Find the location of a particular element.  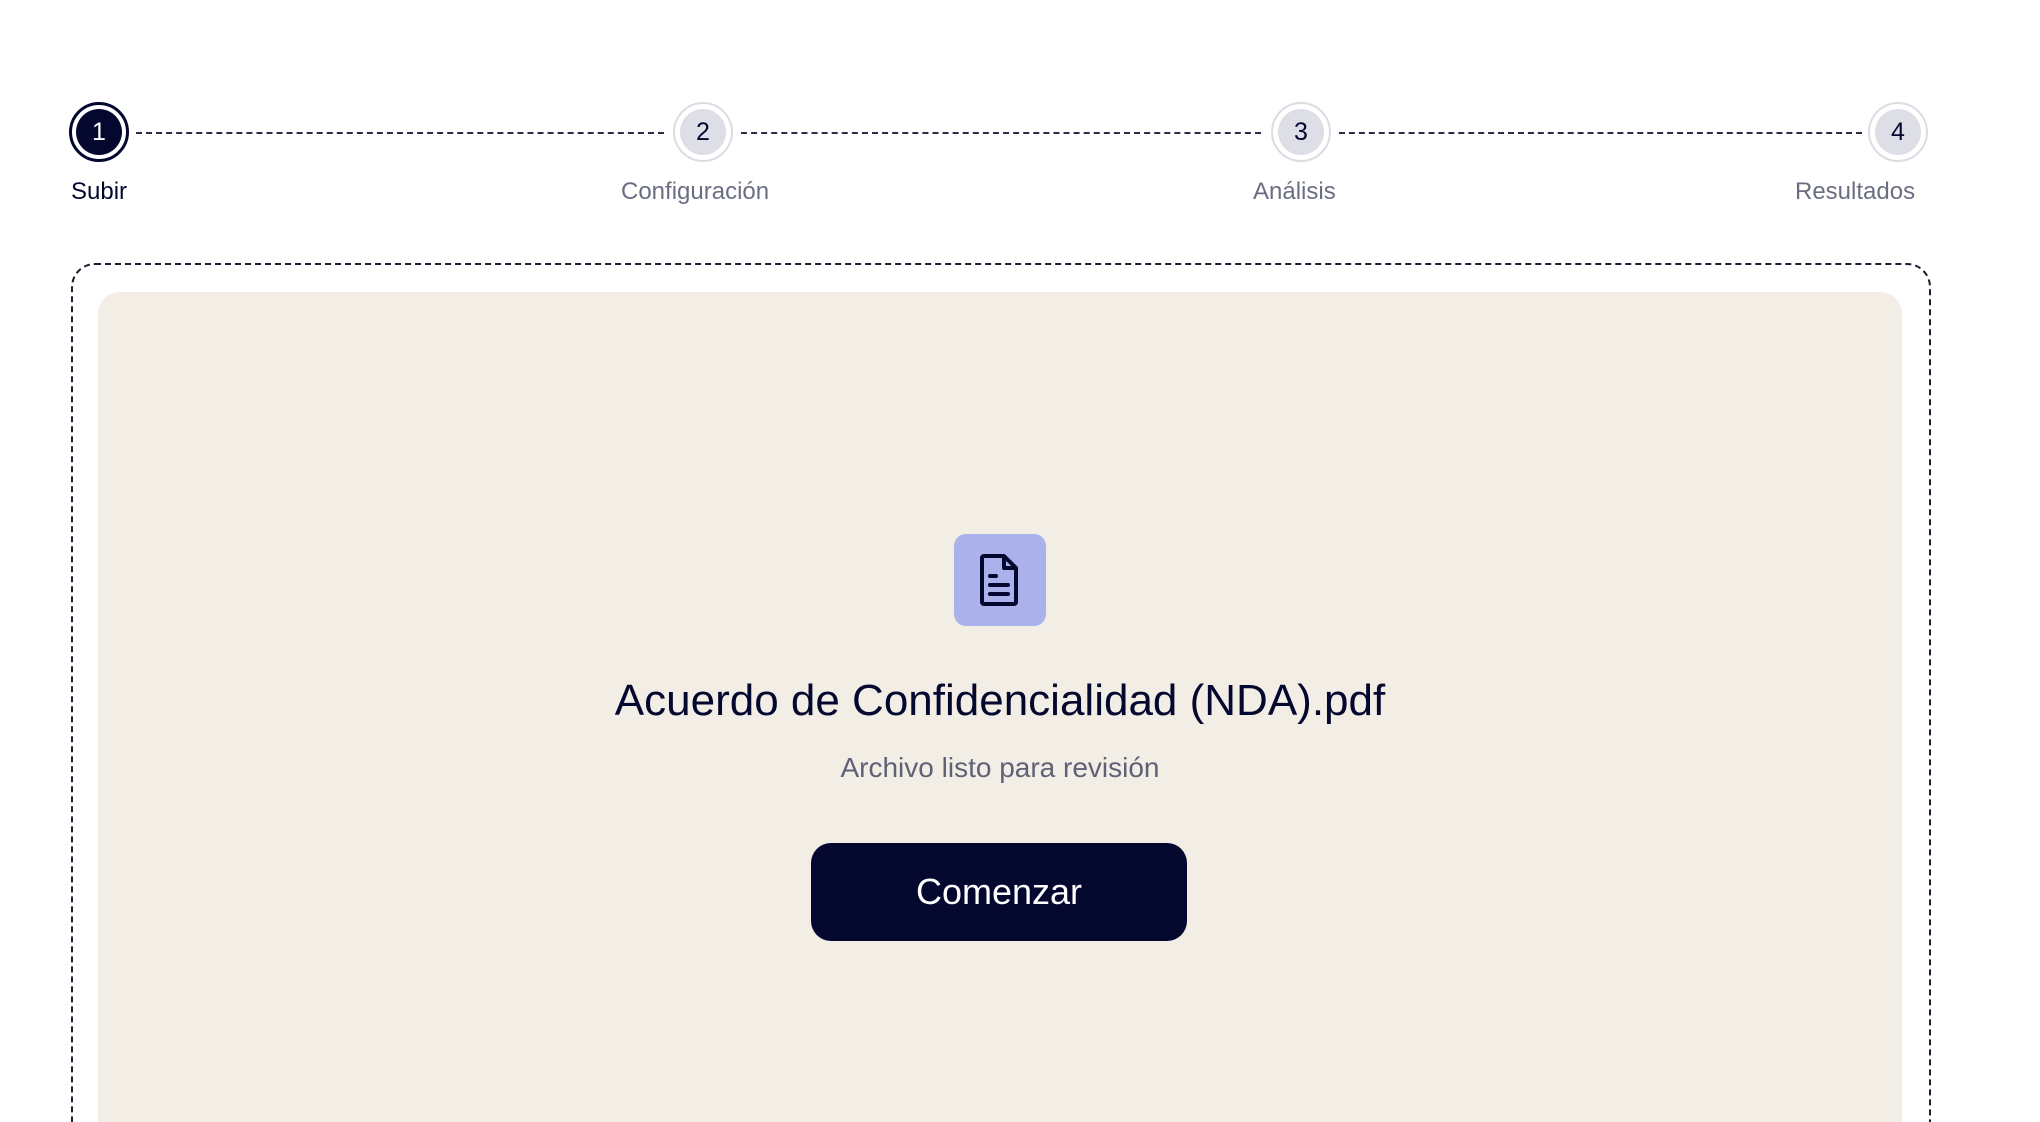

document-icon-glyph is located at coordinates (999, 580).